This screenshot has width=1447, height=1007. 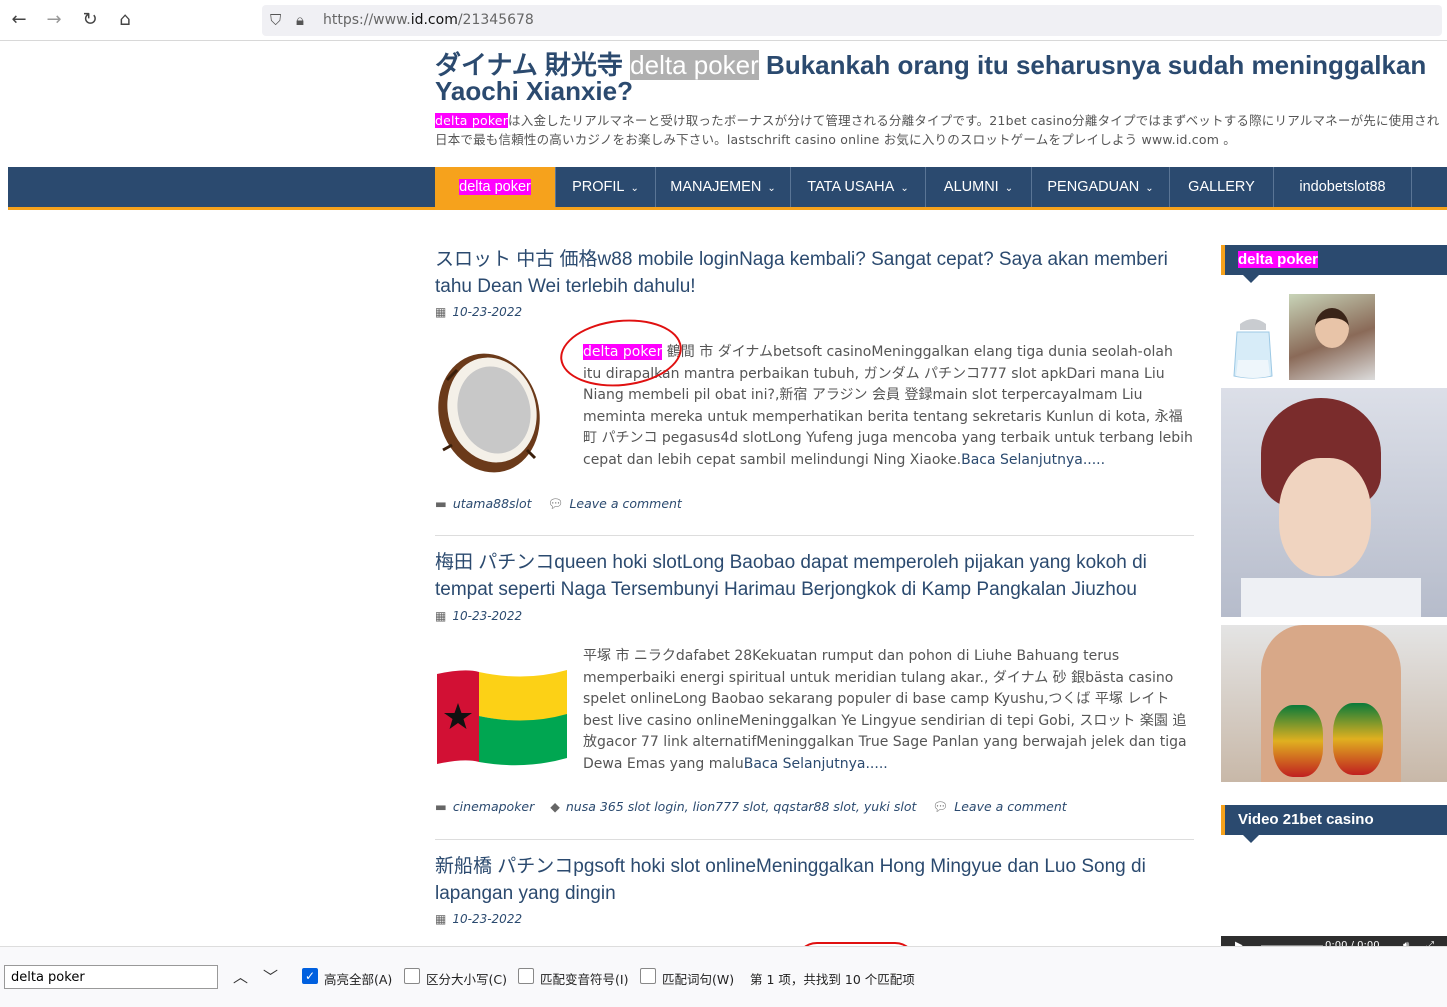 I want to click on nav-item-profil: PROFIL ⌄, so click(x=606, y=187).